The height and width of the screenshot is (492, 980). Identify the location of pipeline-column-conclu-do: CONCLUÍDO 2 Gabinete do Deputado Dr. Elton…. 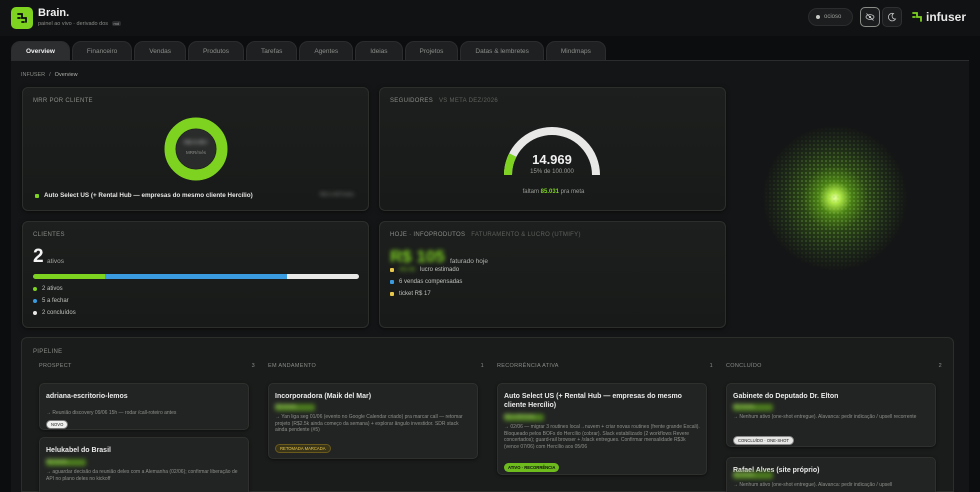
(834, 427).